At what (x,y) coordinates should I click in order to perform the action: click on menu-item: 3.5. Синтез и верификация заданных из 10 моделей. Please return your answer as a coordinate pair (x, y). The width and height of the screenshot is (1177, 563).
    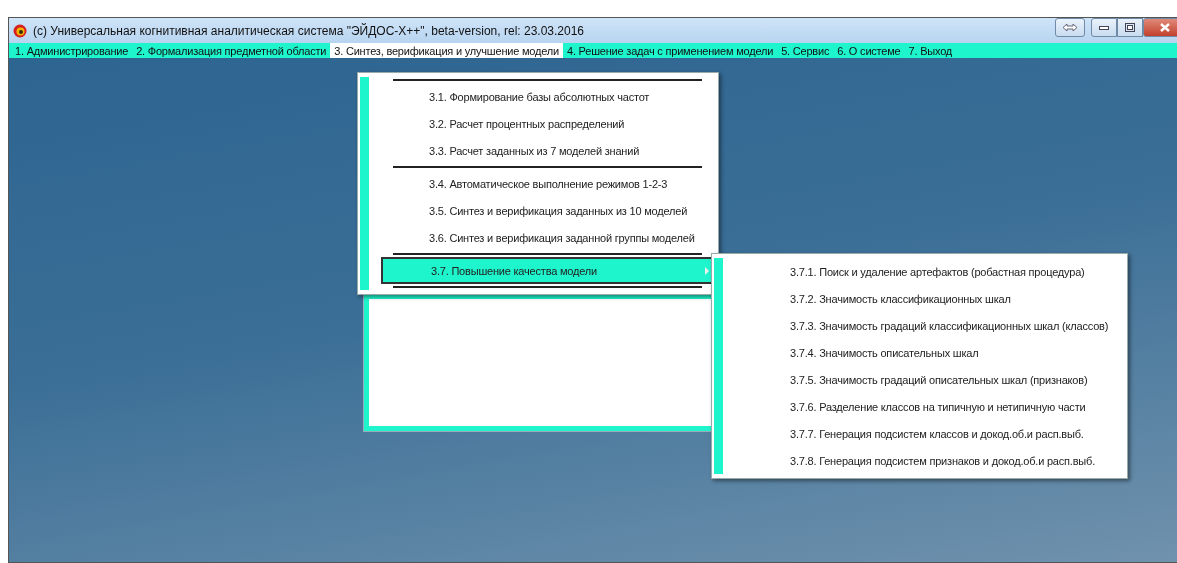
    Looking at the image, I should click on (547, 210).